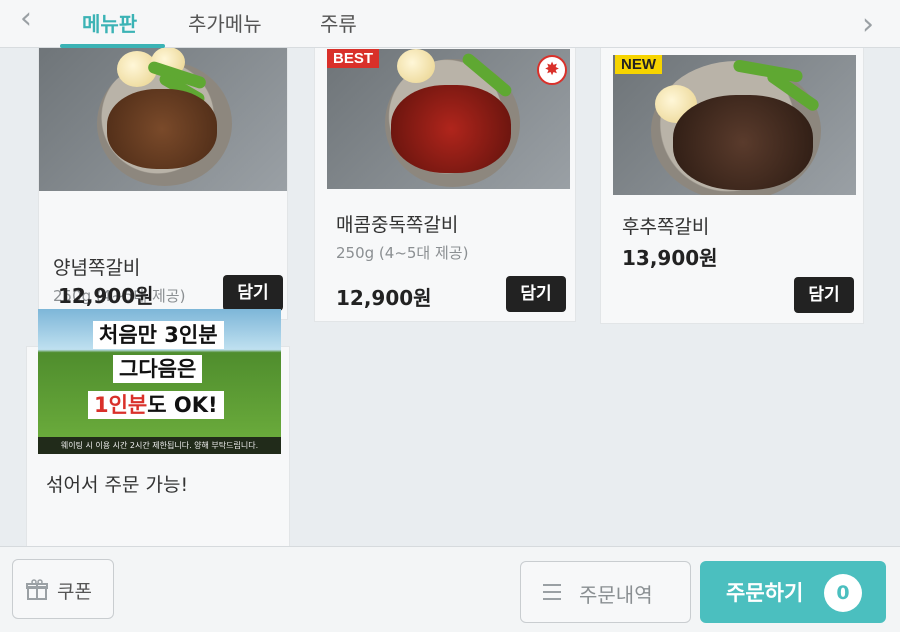  Describe the element at coordinates (158, 369) in the screenshot. I see `promo-line-2: 그다음은` at that location.